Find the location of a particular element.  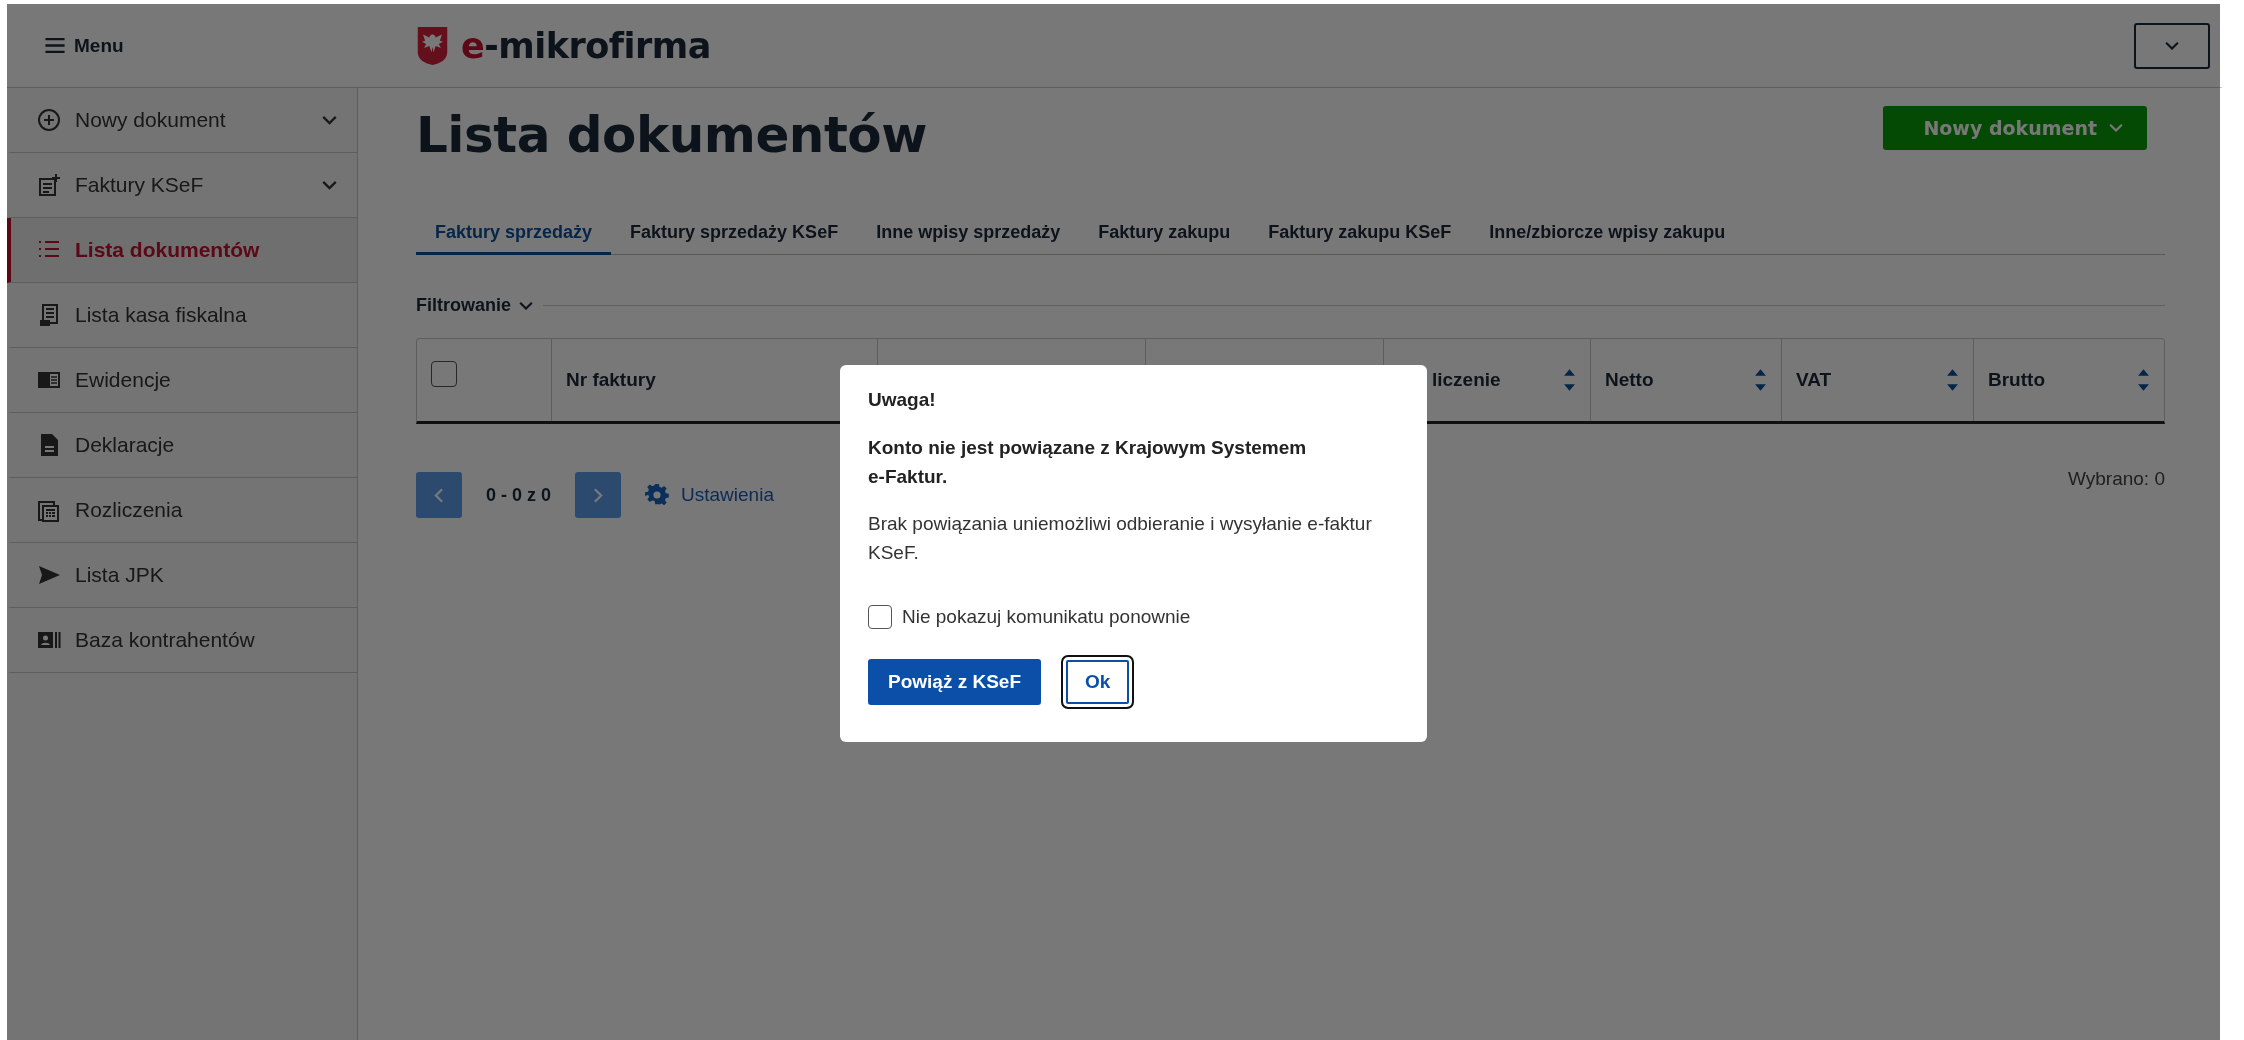

dialog-message: Brak powiązania uniemożliwi odbieranie i wysyłanie e-faktur KSeF. is located at coordinates (1120, 538).